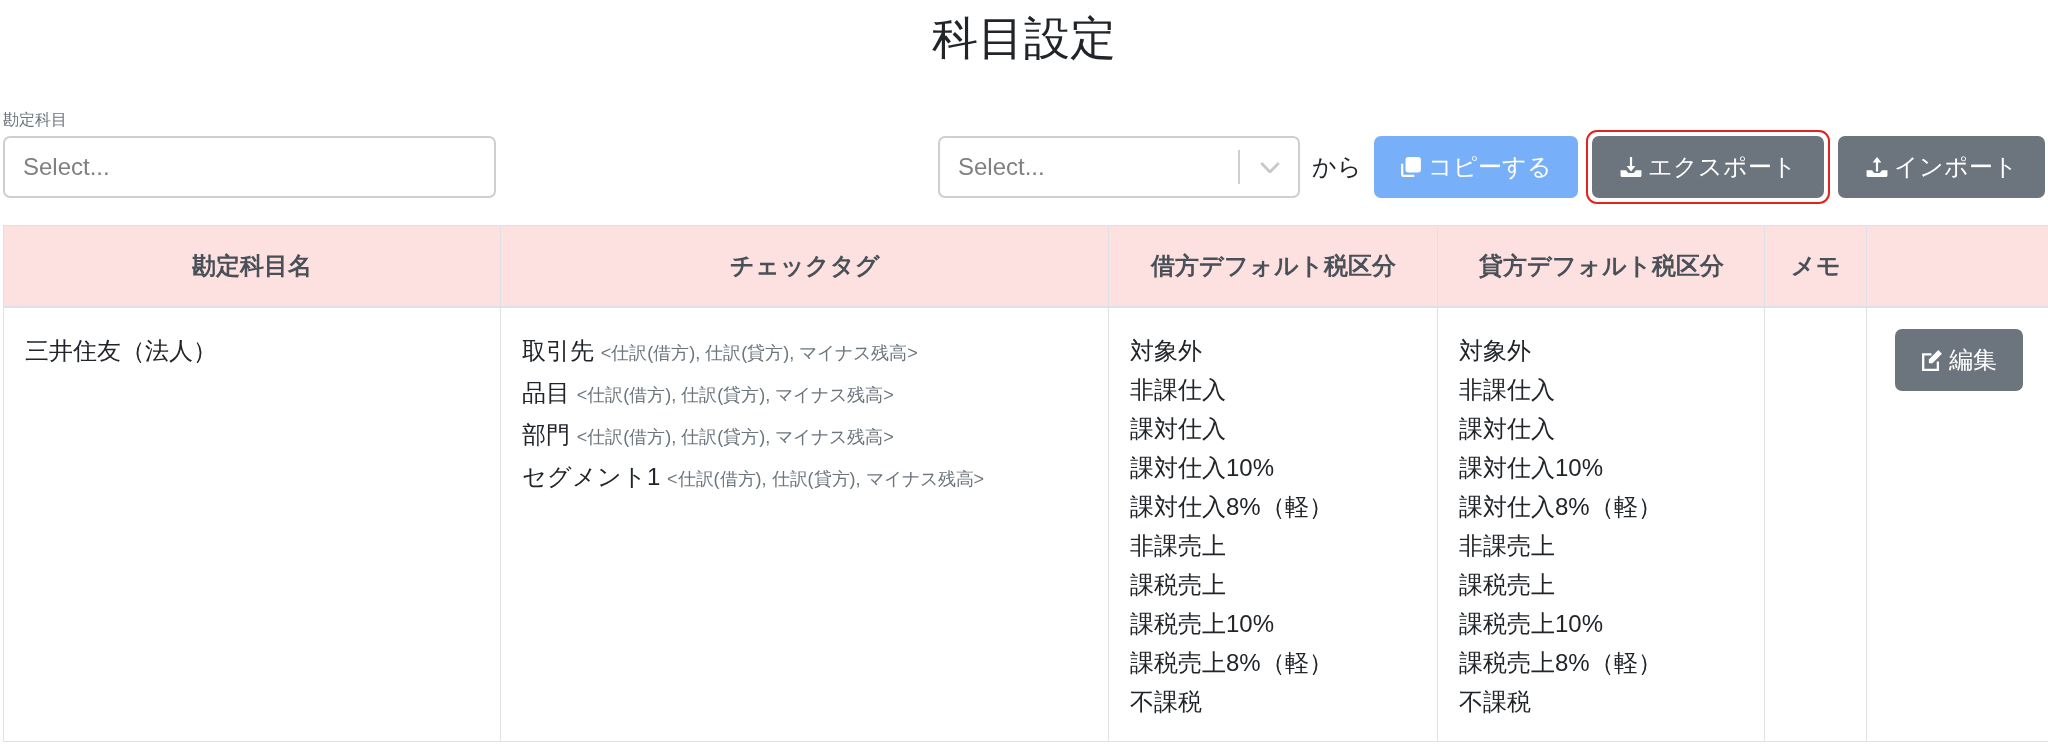 The image size is (2048, 749). I want to click on tag-name: 部門, so click(546, 434).